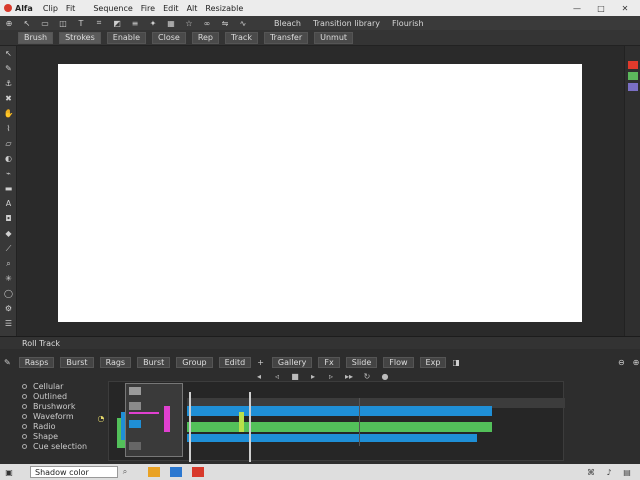 The height and width of the screenshot is (480, 640). What do you see at coordinates (117, 23) in the screenshot?
I see `mask-icon: ◩` at bounding box center [117, 23].